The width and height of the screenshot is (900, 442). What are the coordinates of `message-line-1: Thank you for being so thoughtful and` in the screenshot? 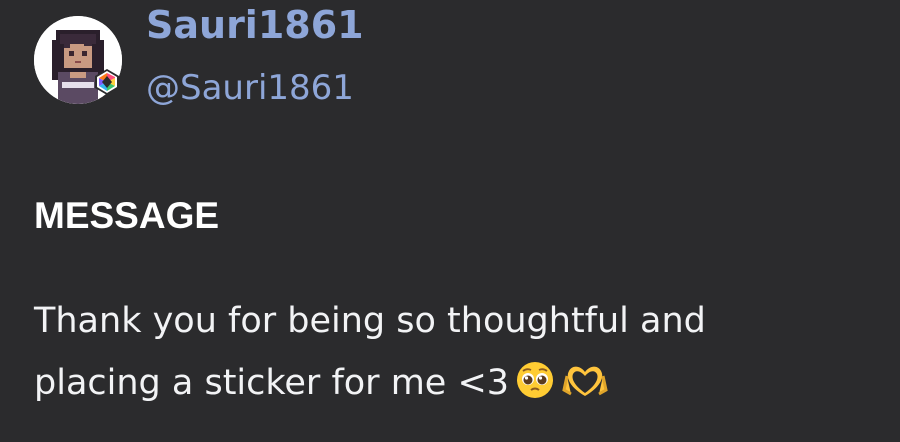 It's located at (370, 321).